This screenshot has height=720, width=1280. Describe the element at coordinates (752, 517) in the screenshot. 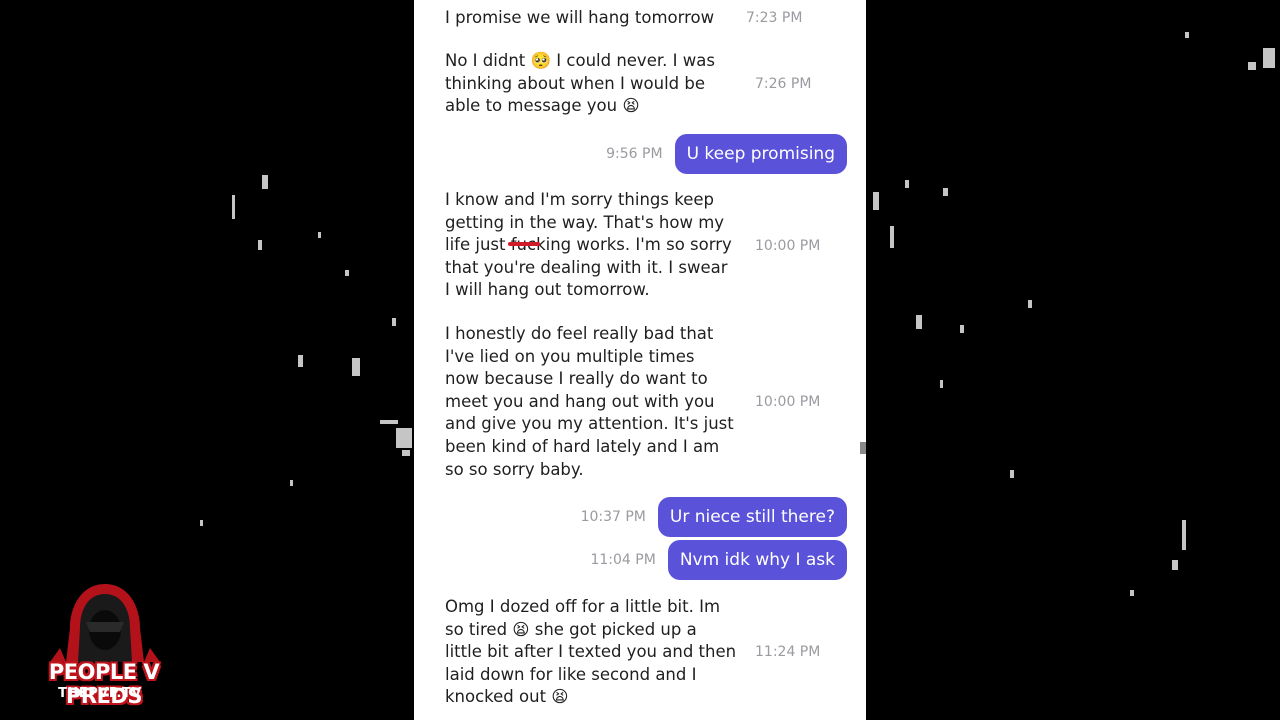

I see `sent-message-bubble: Ur niece still there?` at that location.